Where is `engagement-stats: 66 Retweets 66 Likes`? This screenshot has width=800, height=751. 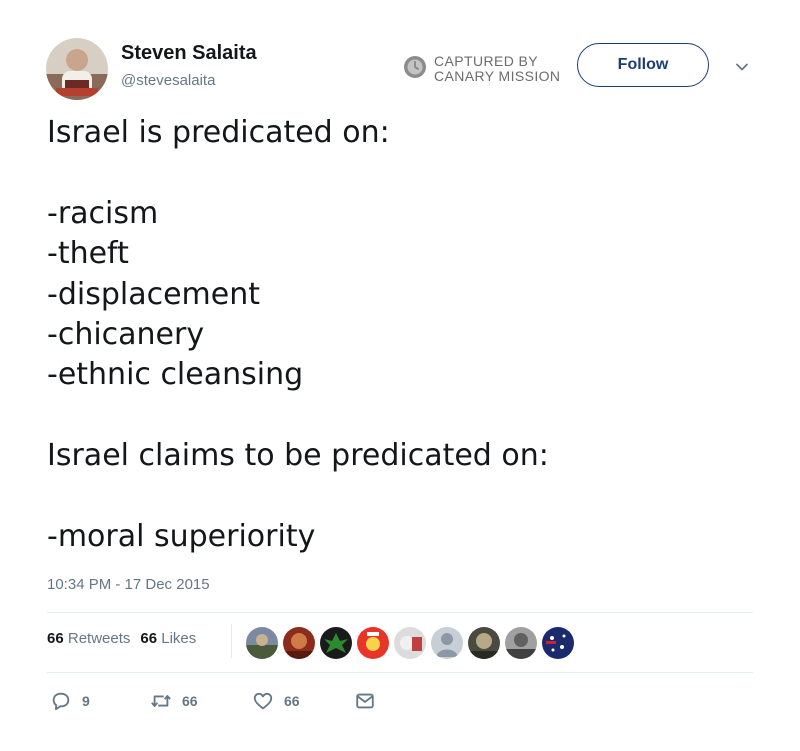
engagement-stats: 66 Retweets 66 Likes is located at coordinates (121, 638).